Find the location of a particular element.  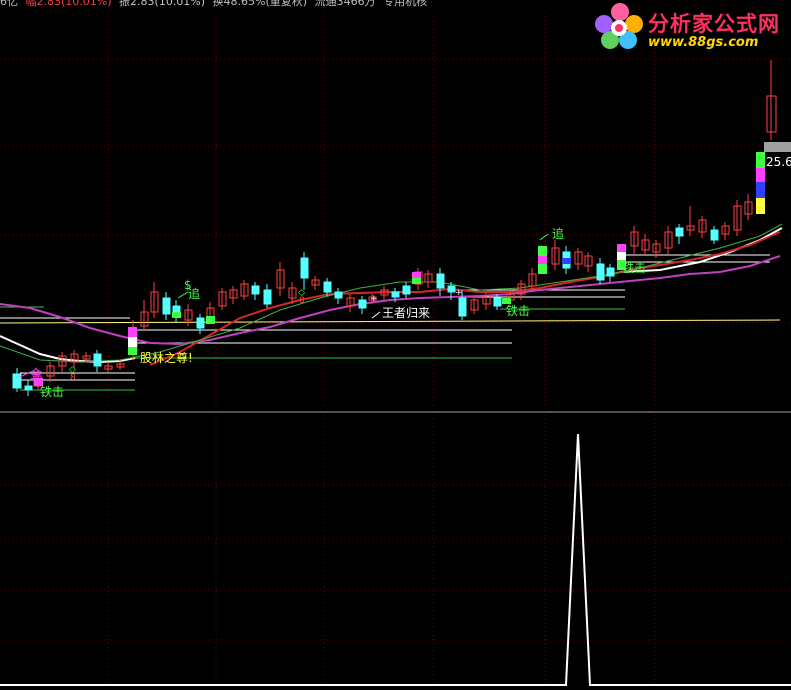

watermark-title: 分析家公式网 is located at coordinates (714, 24).